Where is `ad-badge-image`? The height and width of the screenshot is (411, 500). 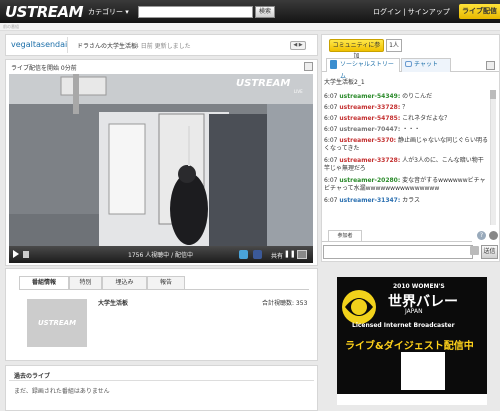 ad-badge-image is located at coordinates (423, 371).